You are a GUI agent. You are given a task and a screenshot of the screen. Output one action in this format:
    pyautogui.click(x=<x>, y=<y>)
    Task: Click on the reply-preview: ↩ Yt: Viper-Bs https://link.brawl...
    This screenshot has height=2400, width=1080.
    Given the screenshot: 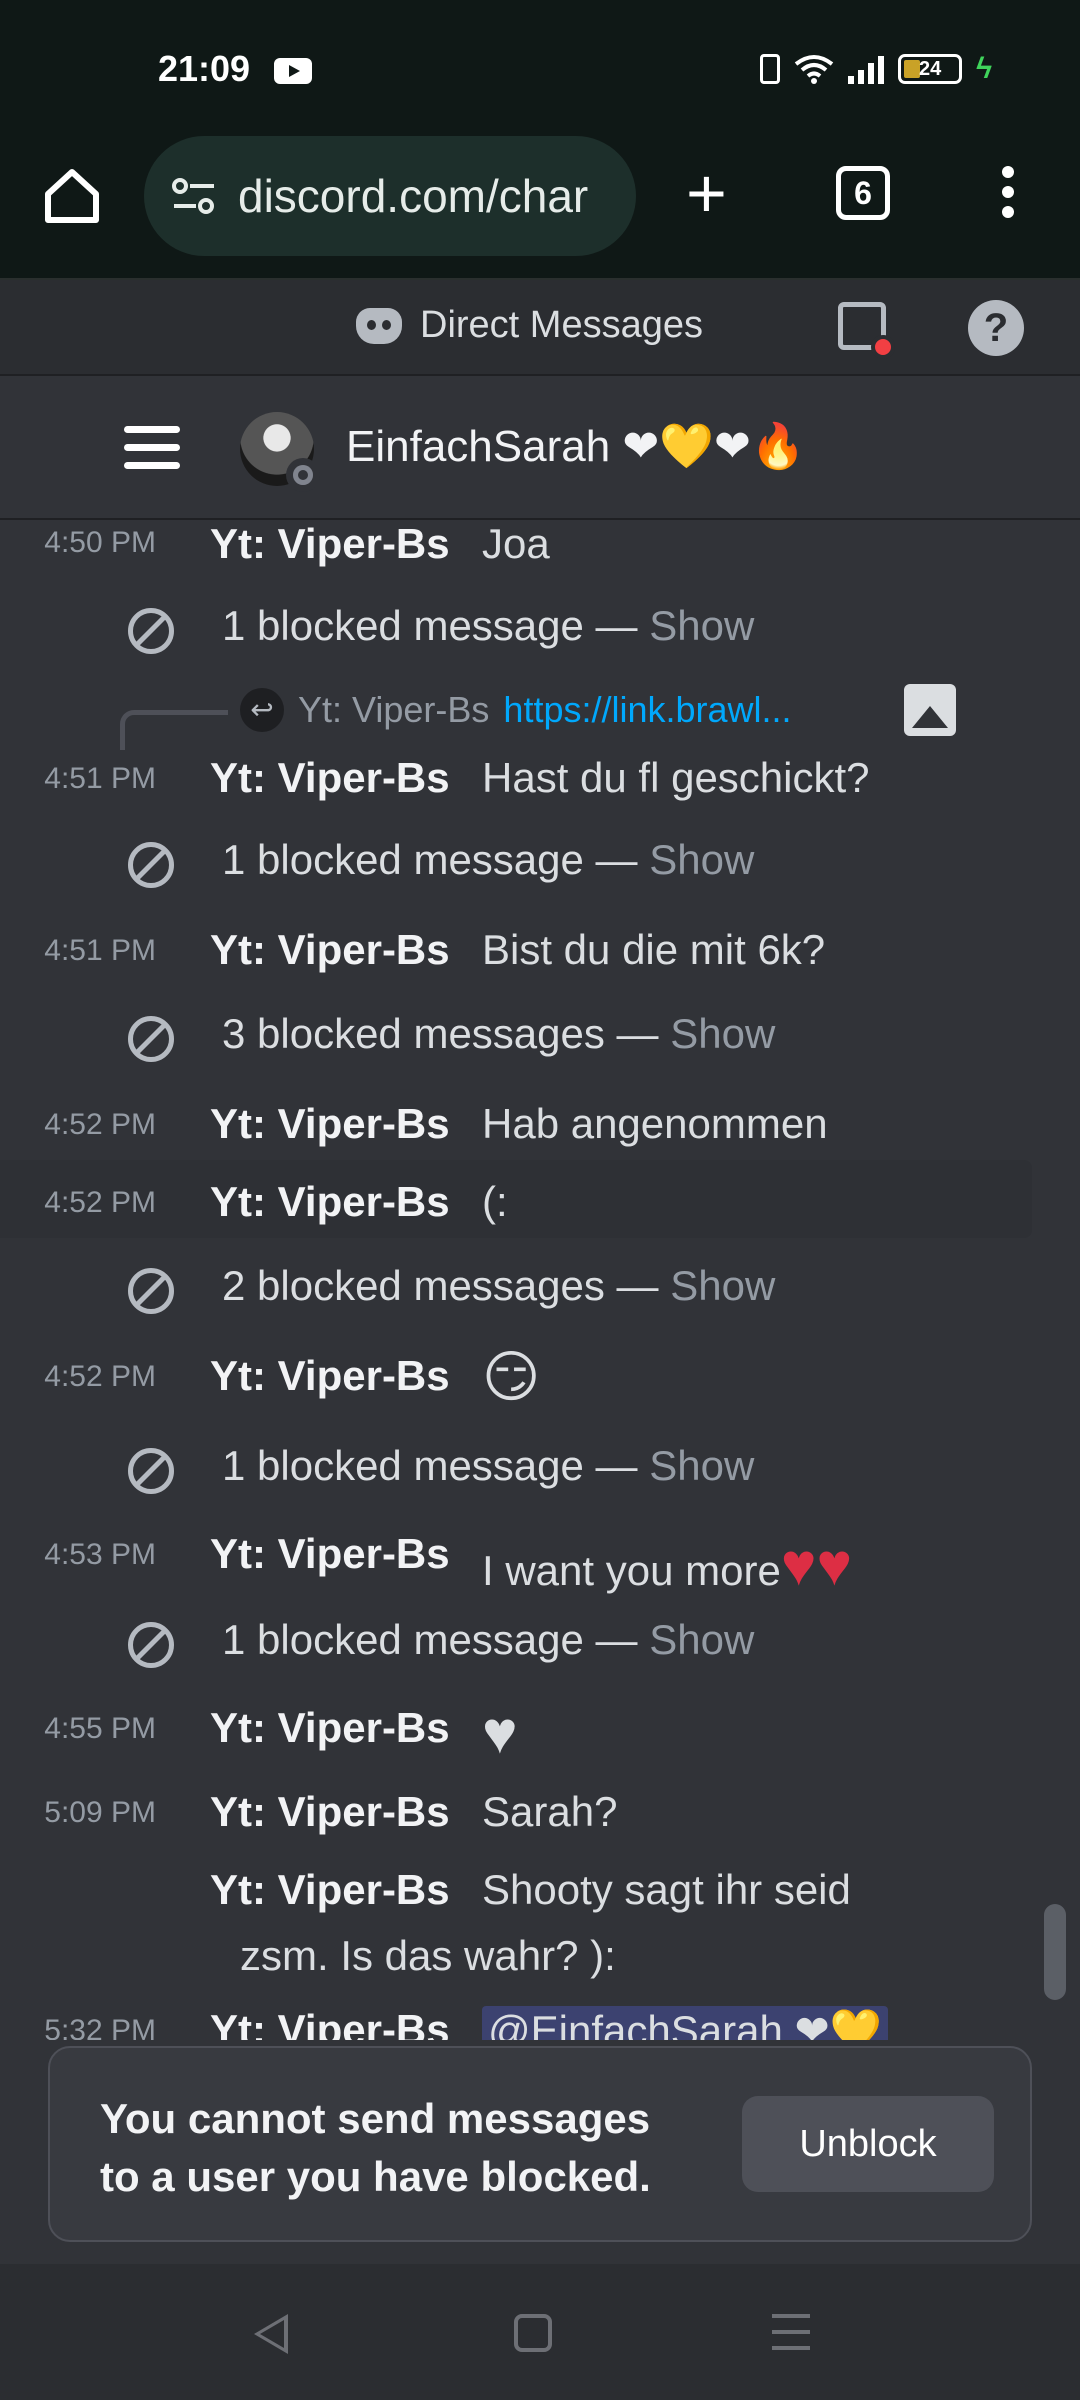 What is the action you would take?
    pyautogui.click(x=516, y=710)
    